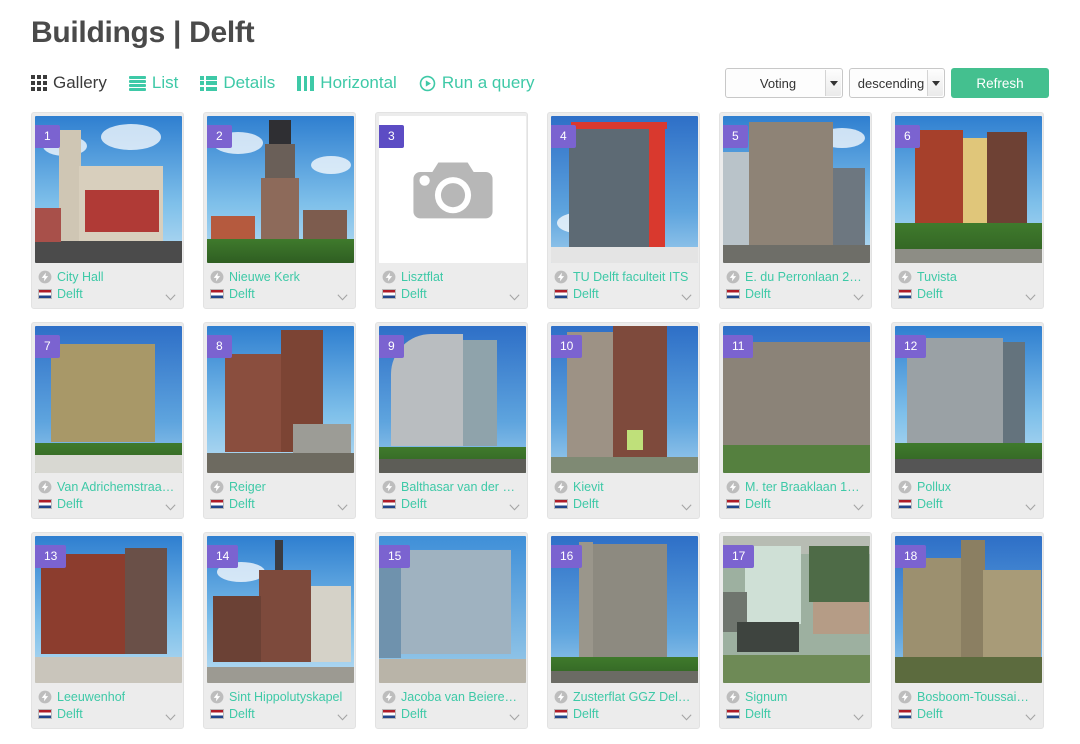 The width and height of the screenshot is (1080, 744). I want to click on building-card: 12 Pollux Delft, so click(967, 420).